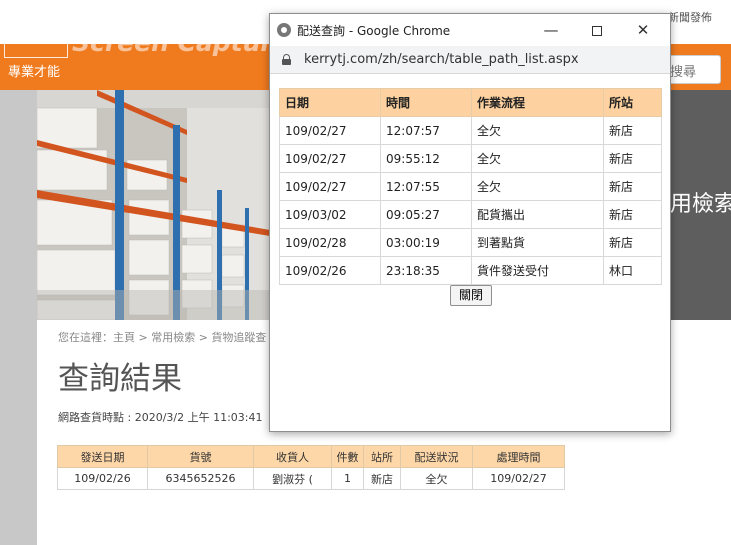 The width and height of the screenshot is (731, 545). What do you see at coordinates (292, 456) in the screenshot?
I see `column-header: 收貨人` at bounding box center [292, 456].